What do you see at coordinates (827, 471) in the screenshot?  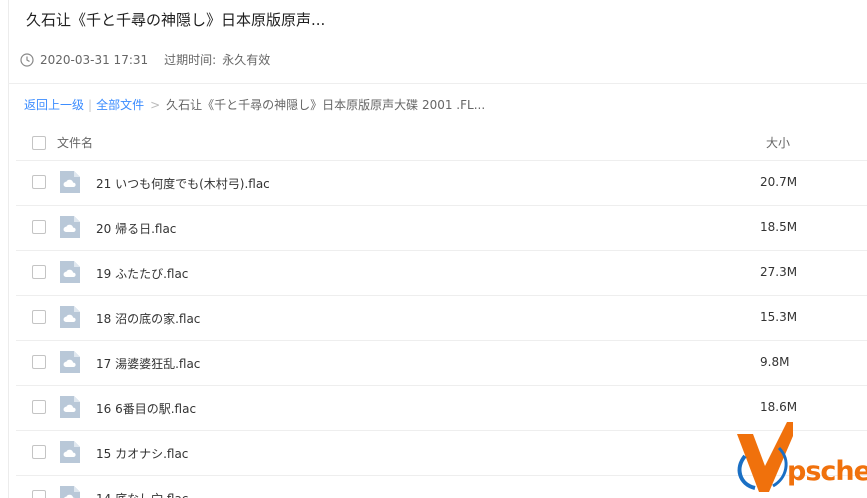 I see `watermark-text: psche` at bounding box center [827, 471].